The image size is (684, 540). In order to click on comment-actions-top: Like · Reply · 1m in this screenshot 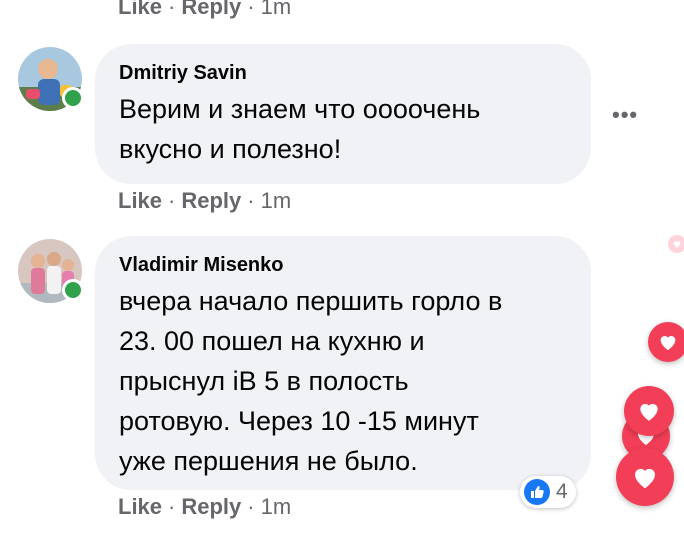, I will do `click(204, 10)`.